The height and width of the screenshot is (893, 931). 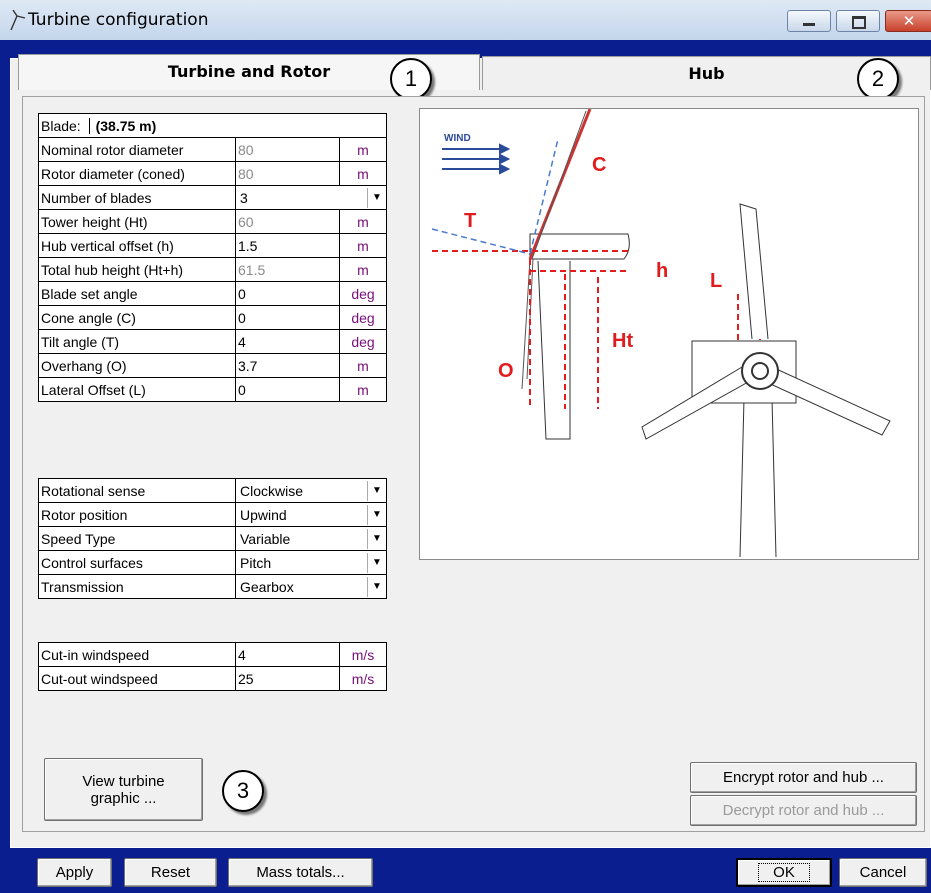 I want to click on close-button: ✕, so click(x=908, y=21).